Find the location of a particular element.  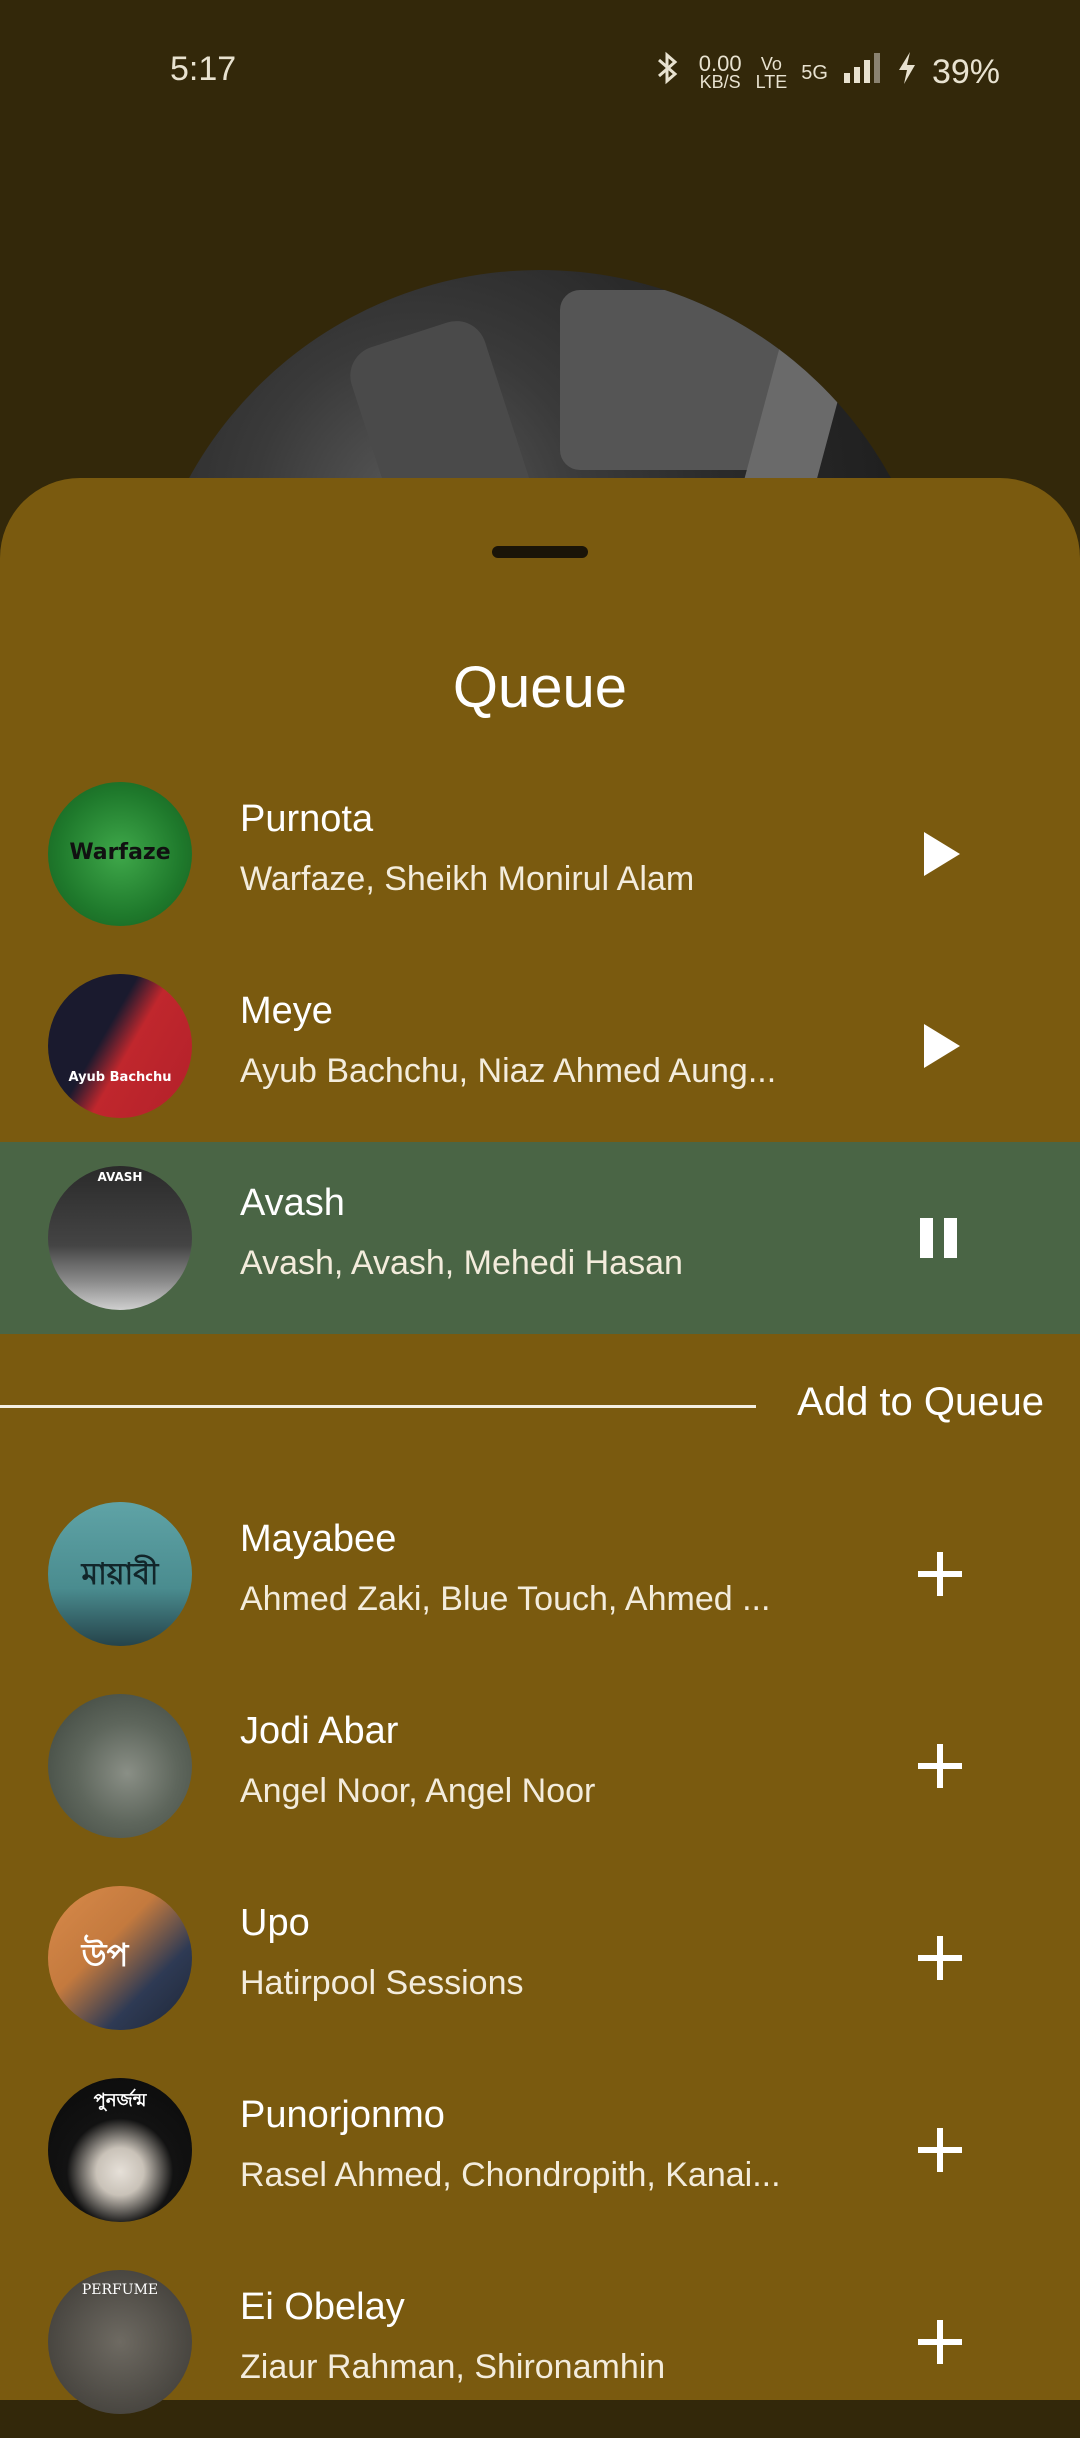

status-time: 5:17 is located at coordinates (203, 69).